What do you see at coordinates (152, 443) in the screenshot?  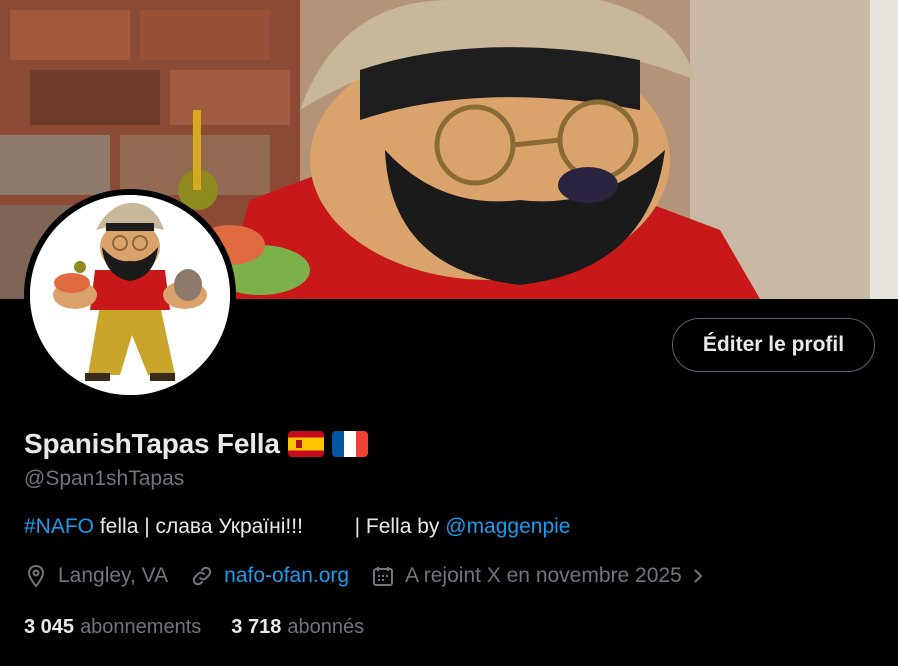 I see `display-name: SpanishTapas Fella` at bounding box center [152, 443].